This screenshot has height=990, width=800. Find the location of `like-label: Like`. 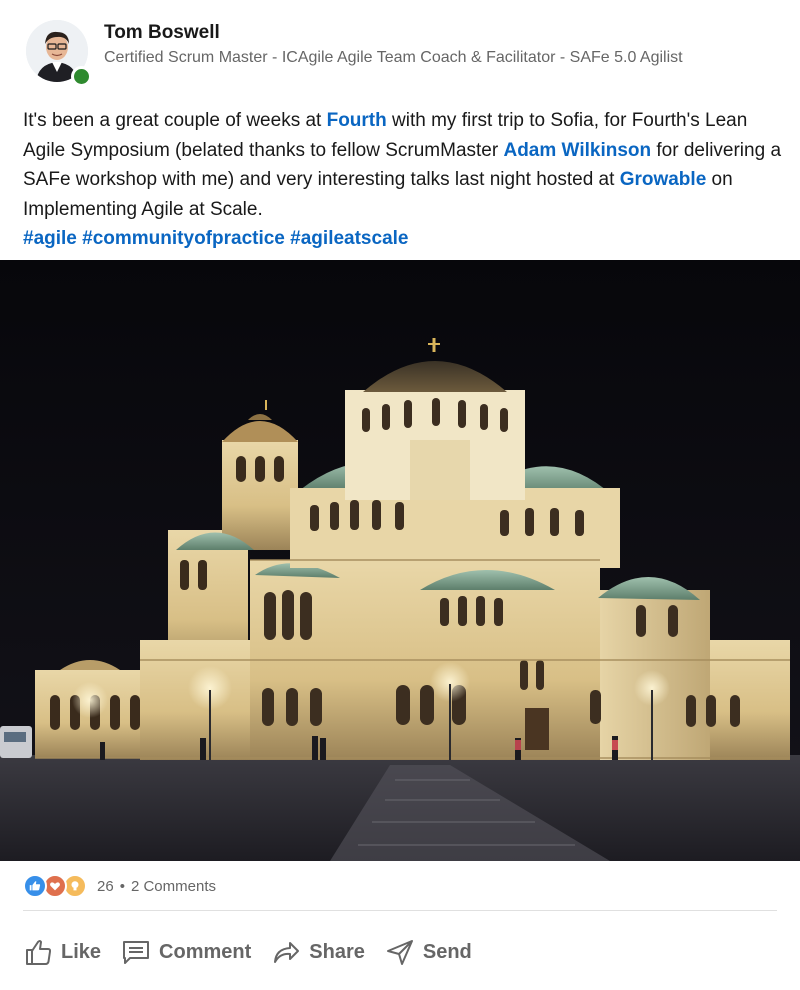

like-label: Like is located at coordinates (81, 951).